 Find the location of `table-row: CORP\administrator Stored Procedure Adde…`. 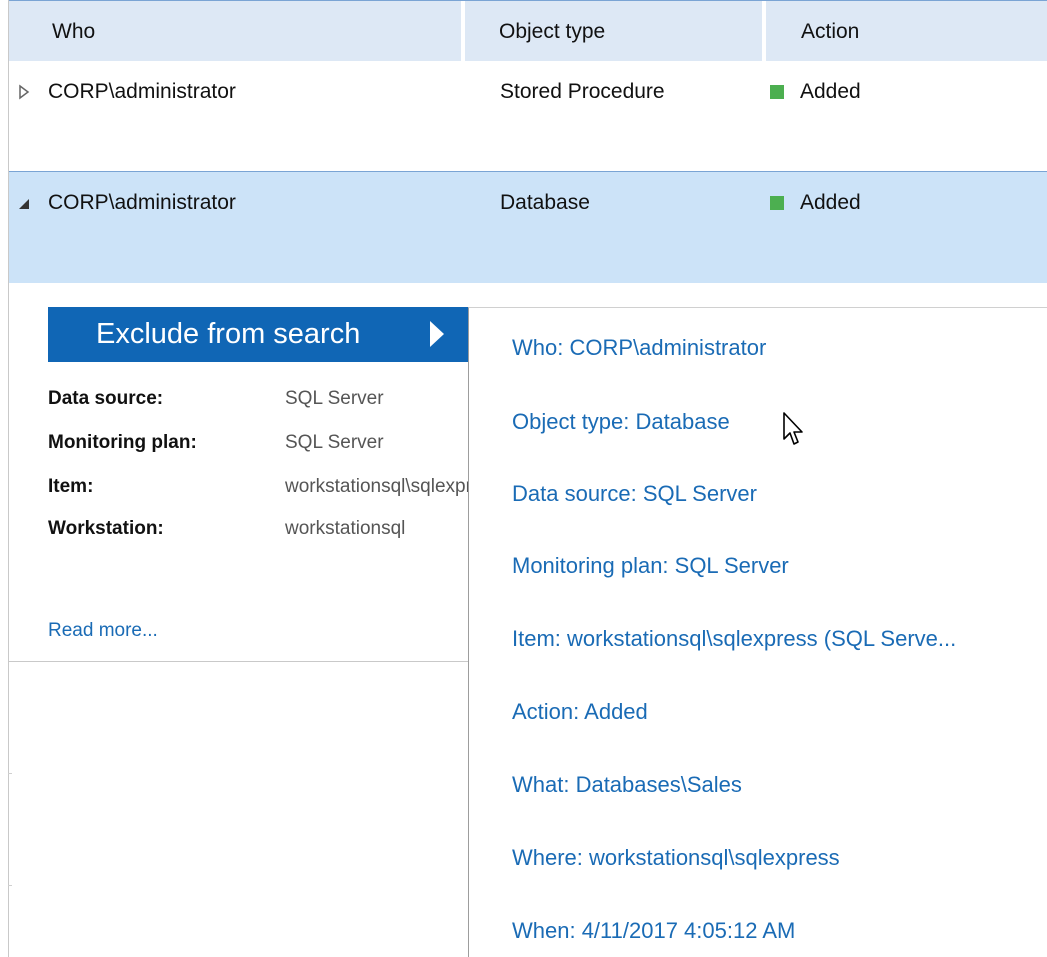

table-row: CORP\administrator Stored Procedure Adde… is located at coordinates (528, 116).